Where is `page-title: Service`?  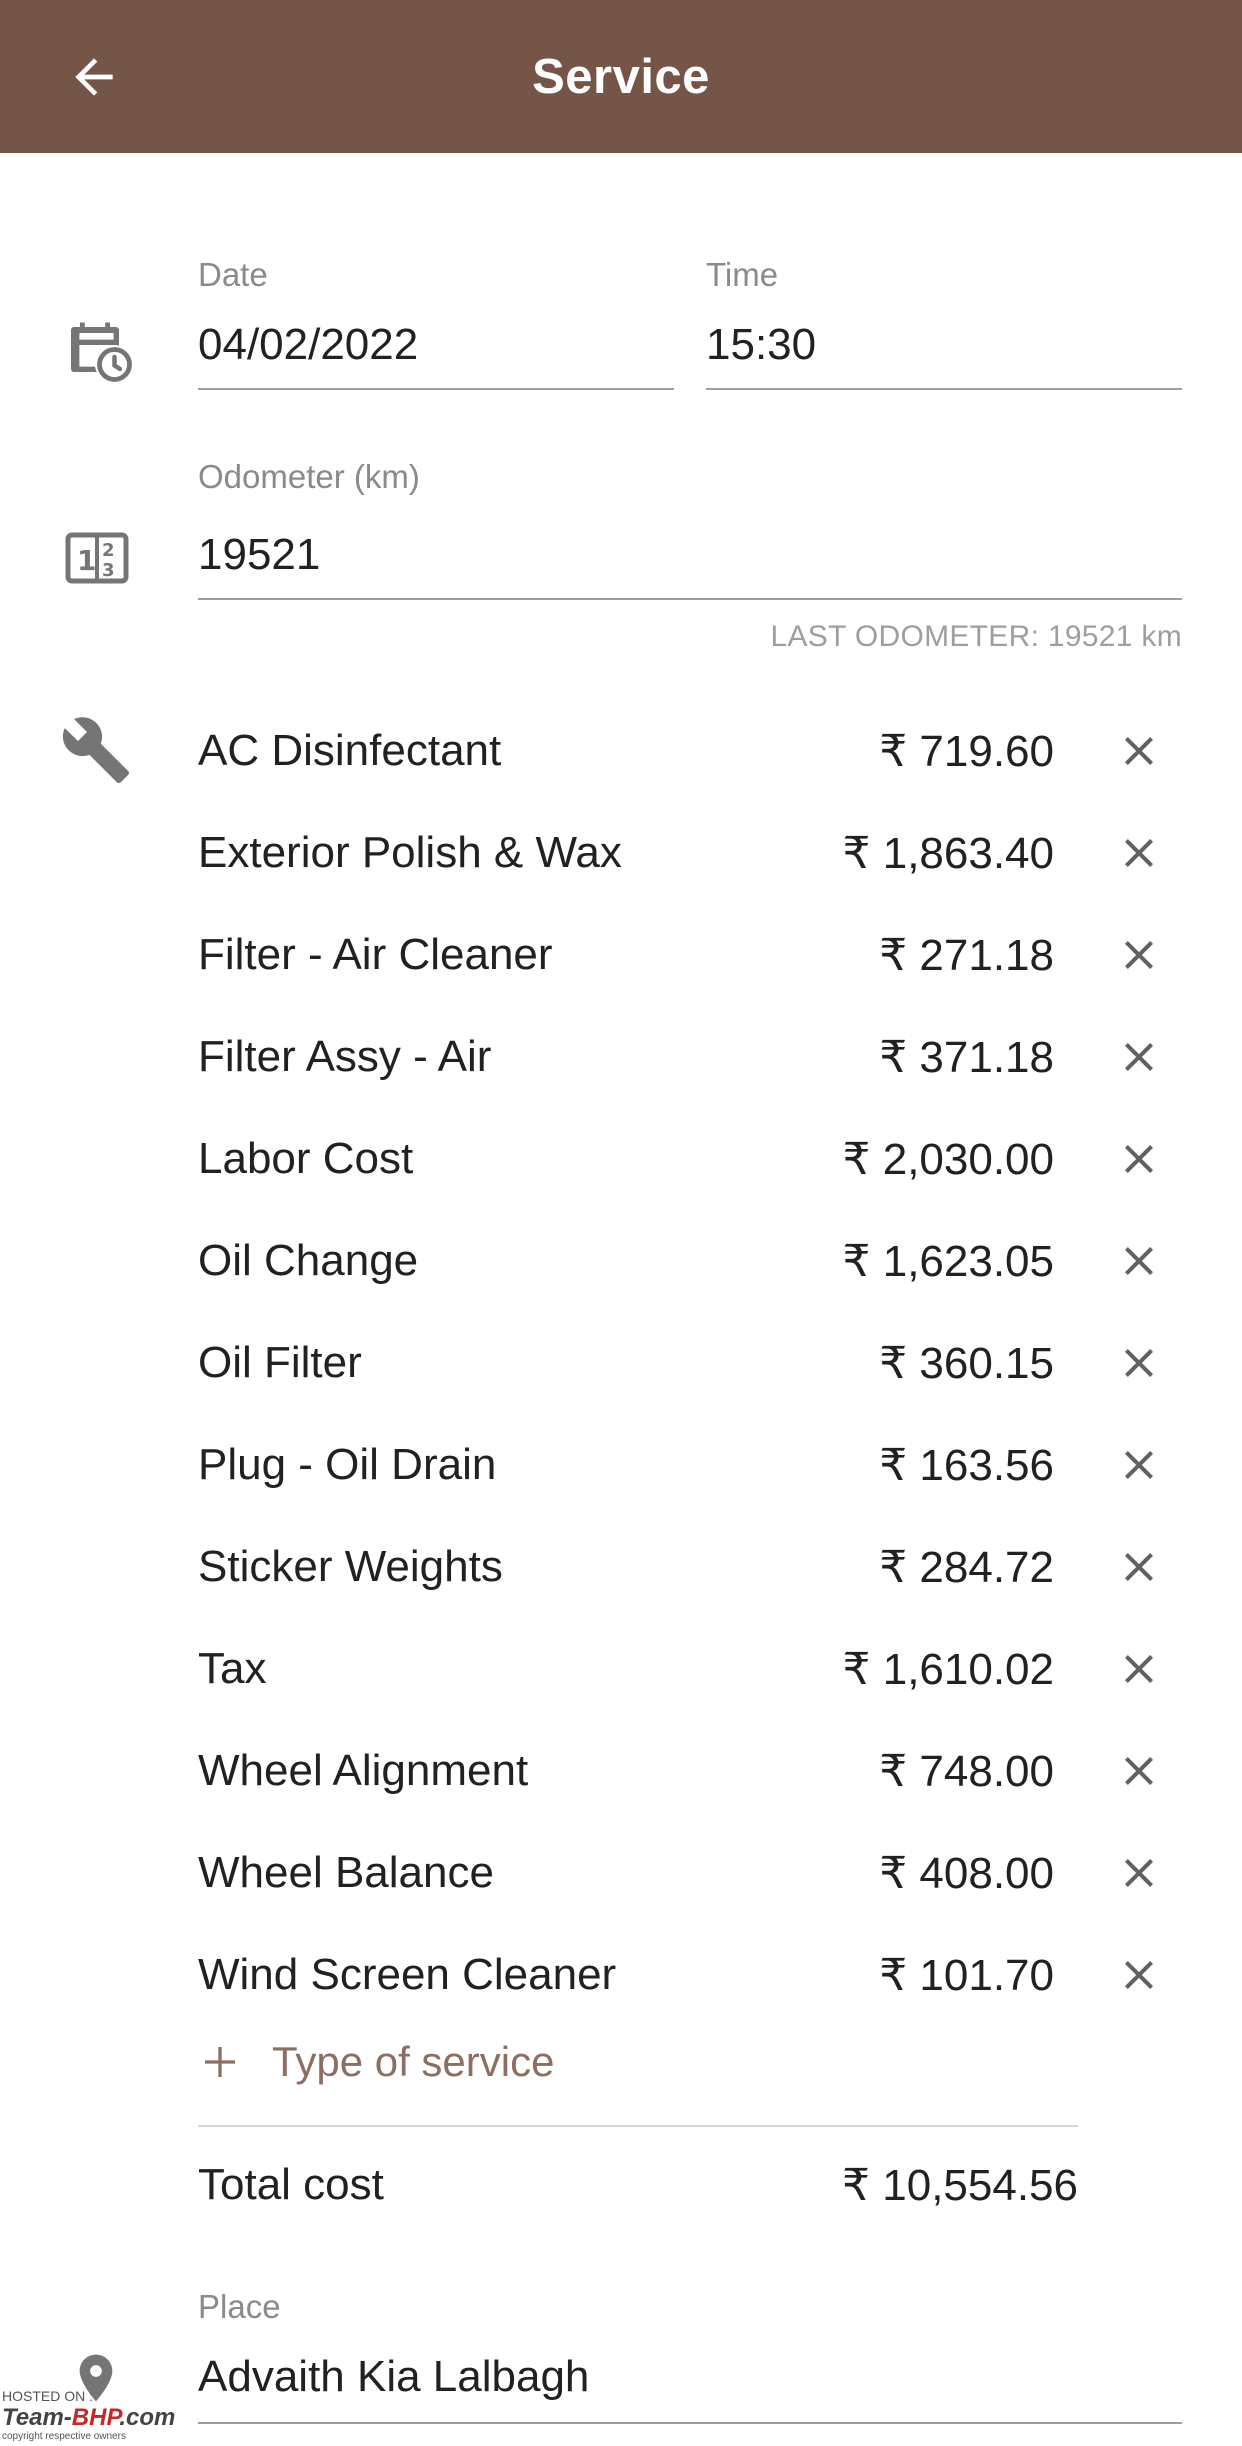 page-title: Service is located at coordinates (621, 76).